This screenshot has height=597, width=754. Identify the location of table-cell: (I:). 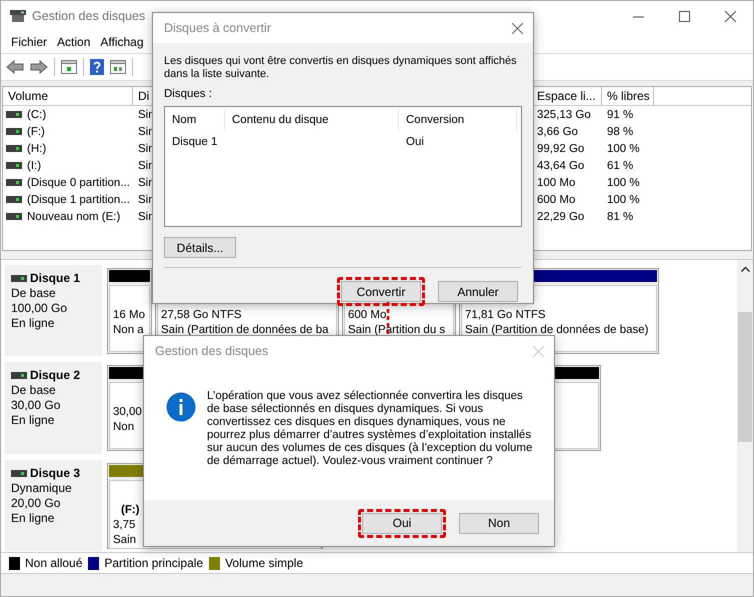
(34, 166).